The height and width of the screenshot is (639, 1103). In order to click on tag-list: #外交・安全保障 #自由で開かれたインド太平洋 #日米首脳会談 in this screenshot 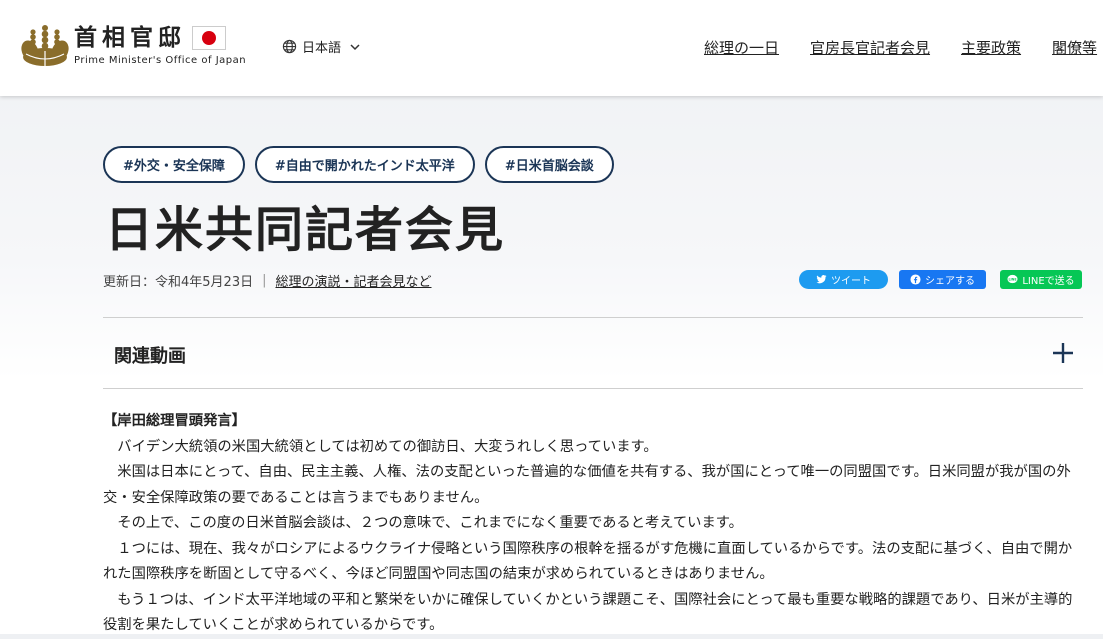, I will do `click(363, 164)`.